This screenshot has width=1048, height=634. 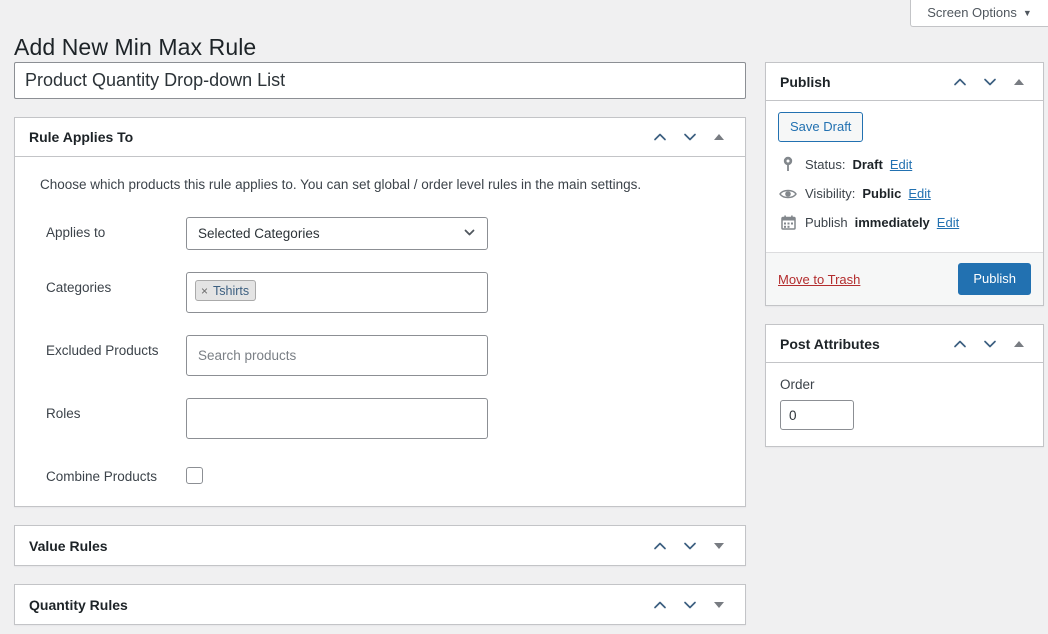 What do you see at coordinates (337, 419) in the screenshot?
I see `roles-input` at bounding box center [337, 419].